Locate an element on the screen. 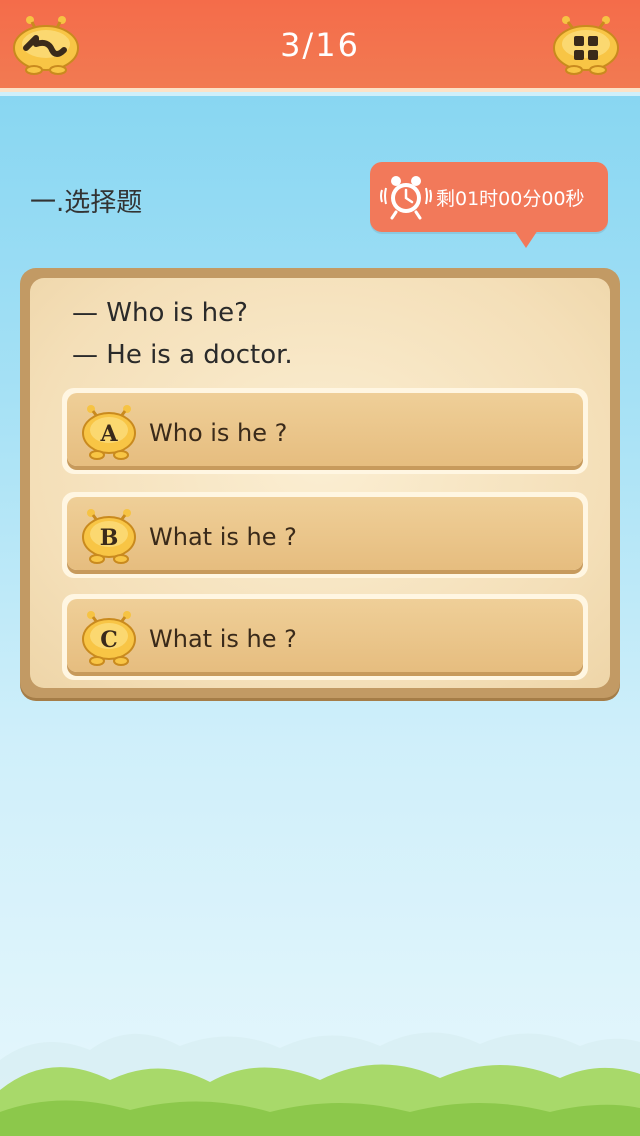  option-c-face: C What is he ? is located at coordinates (325, 635).